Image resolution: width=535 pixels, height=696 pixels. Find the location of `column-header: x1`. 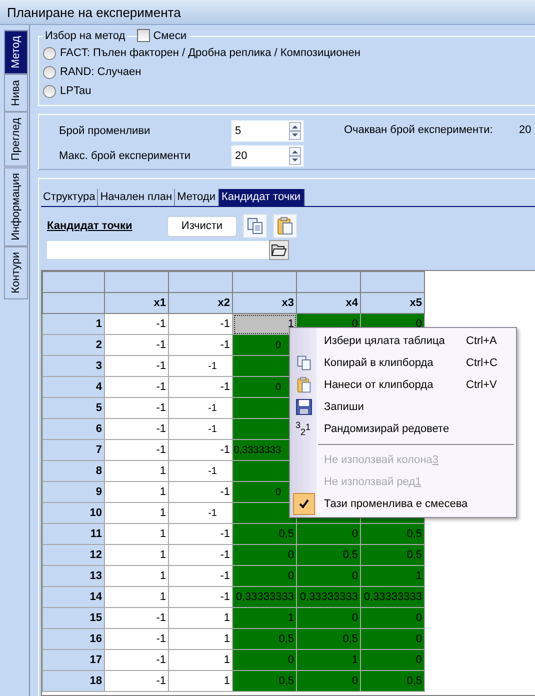

column-header: x1 is located at coordinates (136, 303).